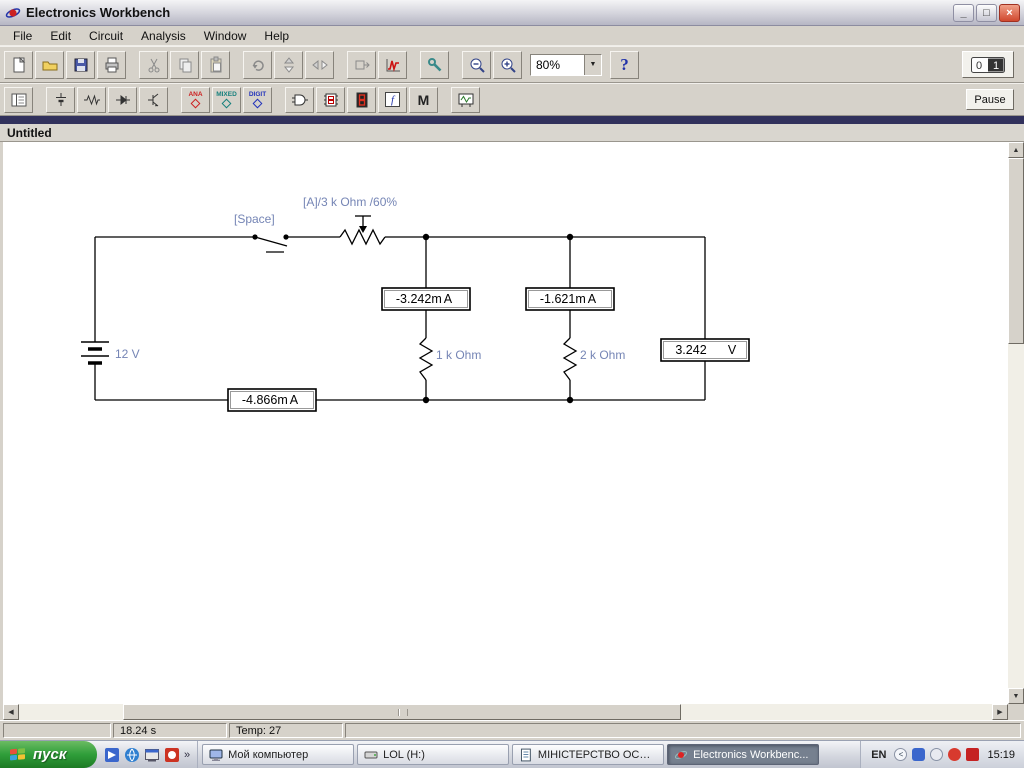  I want to click on quick-launch-overflow-button: », so click(187, 755).